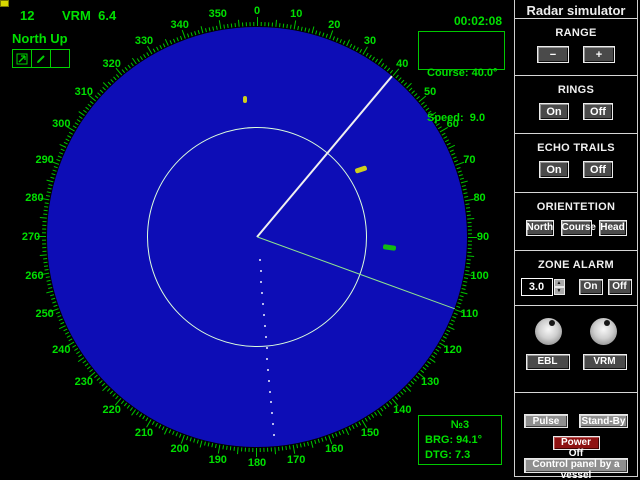 Image resolution: width=640 pixels, height=480 pixels. Describe the element at coordinates (590, 287) in the screenshot. I see `zone-alarm-on-button: On` at that location.